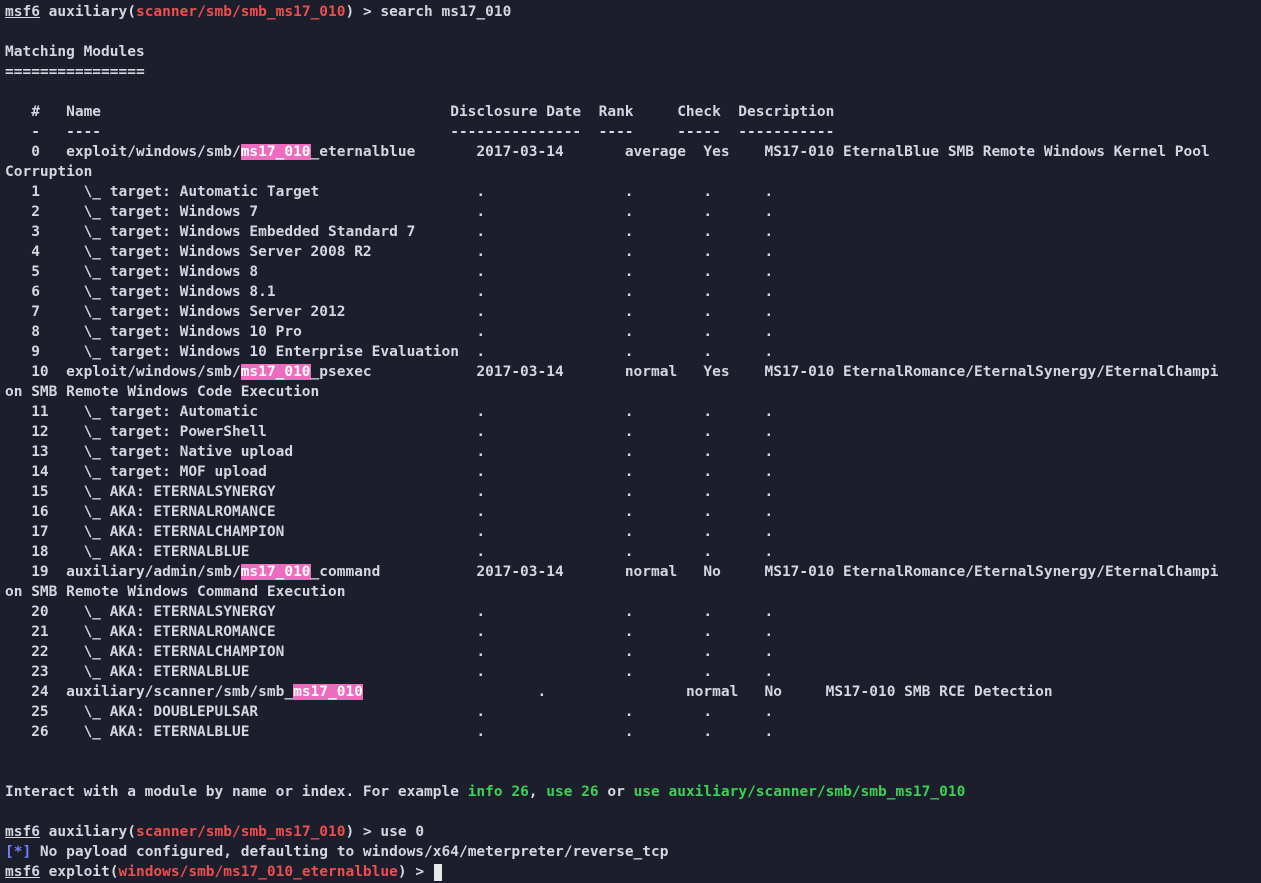 The image size is (1261, 883). What do you see at coordinates (389, 492) in the screenshot?
I see `table-row: 15 \_ AKA: ETERNALSYNERGY . . . .` at bounding box center [389, 492].